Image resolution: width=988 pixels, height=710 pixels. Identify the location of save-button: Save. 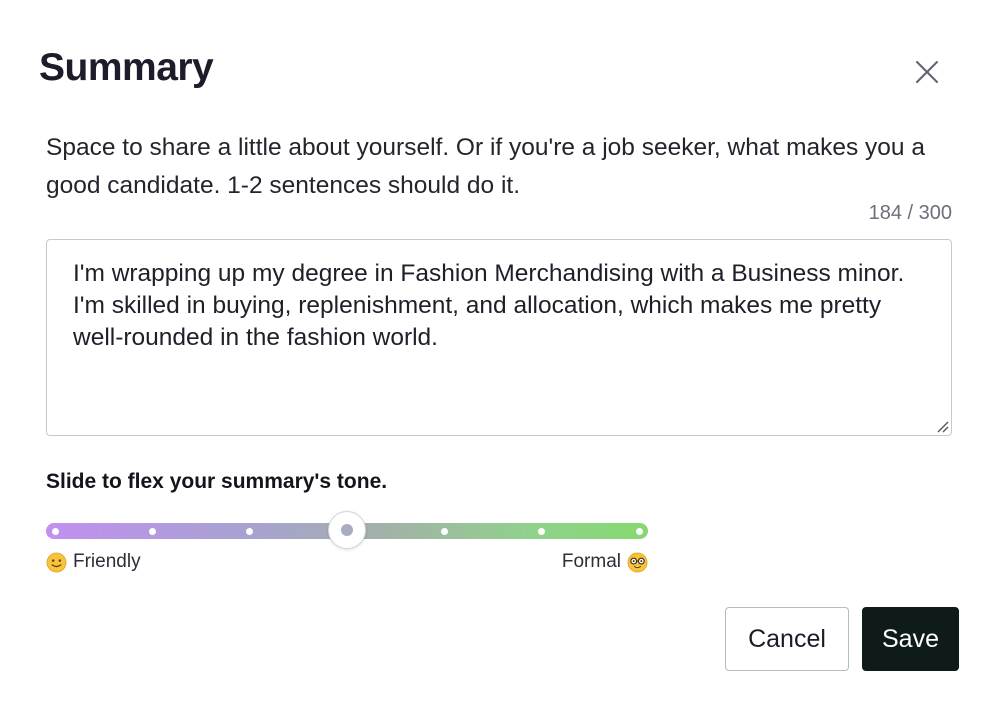
(910, 639).